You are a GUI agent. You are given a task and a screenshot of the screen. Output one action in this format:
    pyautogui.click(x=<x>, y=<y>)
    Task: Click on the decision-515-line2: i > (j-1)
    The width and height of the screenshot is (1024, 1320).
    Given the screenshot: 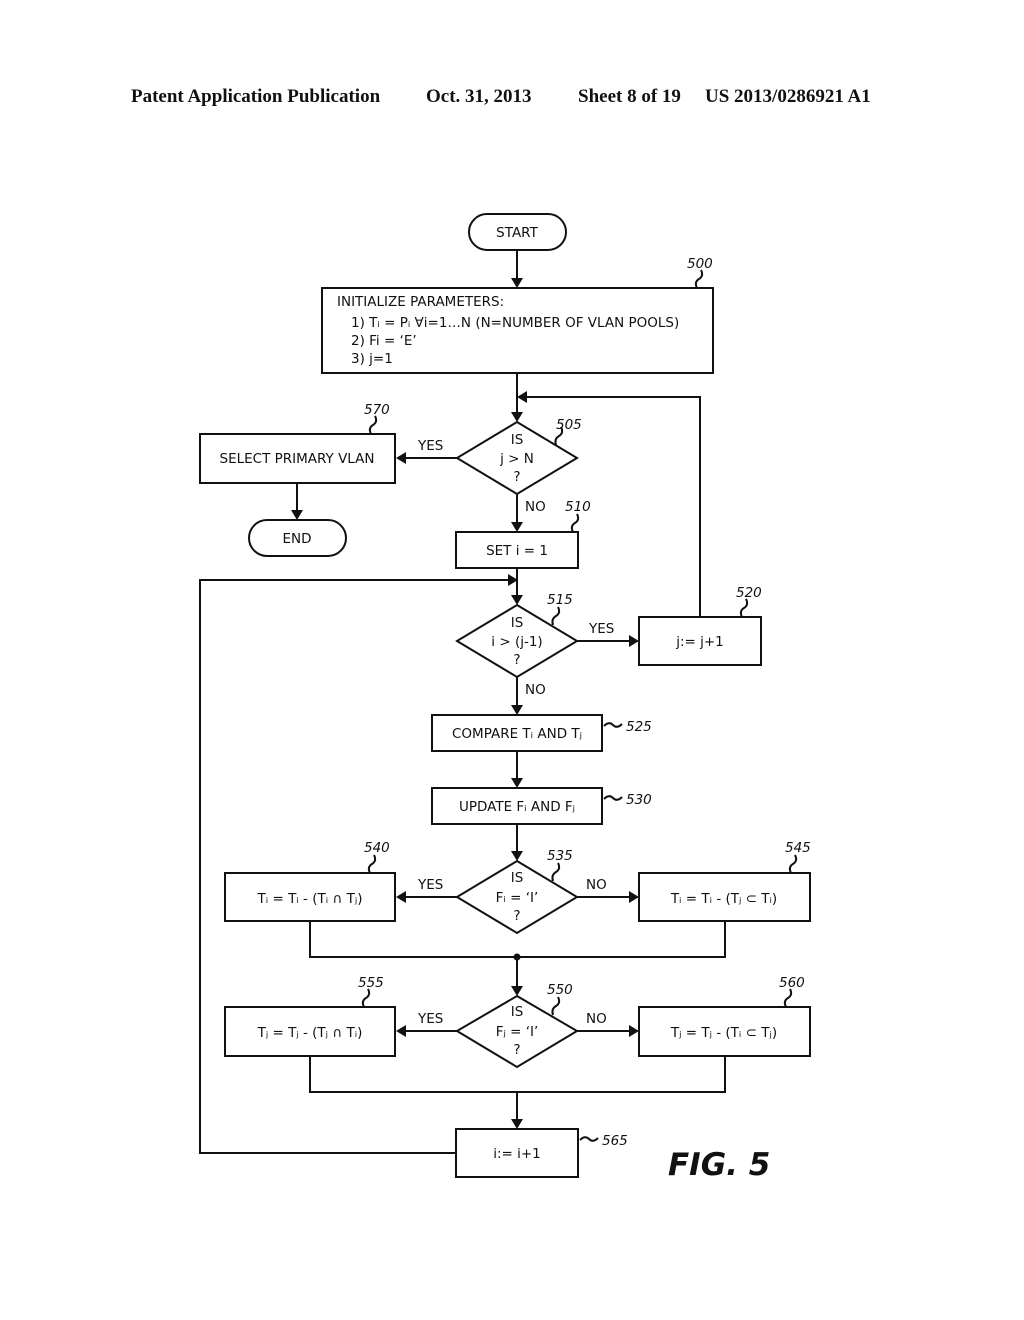 What is the action you would take?
    pyautogui.click(x=516, y=642)
    